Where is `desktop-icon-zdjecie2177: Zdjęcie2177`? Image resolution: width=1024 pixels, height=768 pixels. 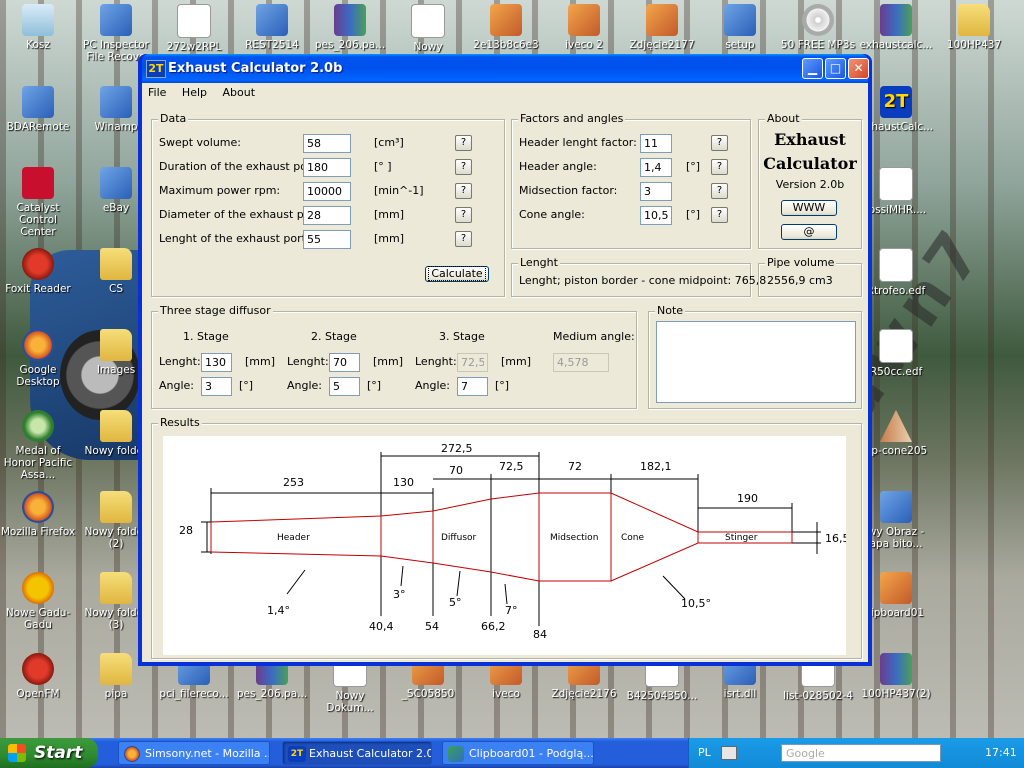 desktop-icon-zdjecie2177: Zdjęcie2177 is located at coordinates (662, 27).